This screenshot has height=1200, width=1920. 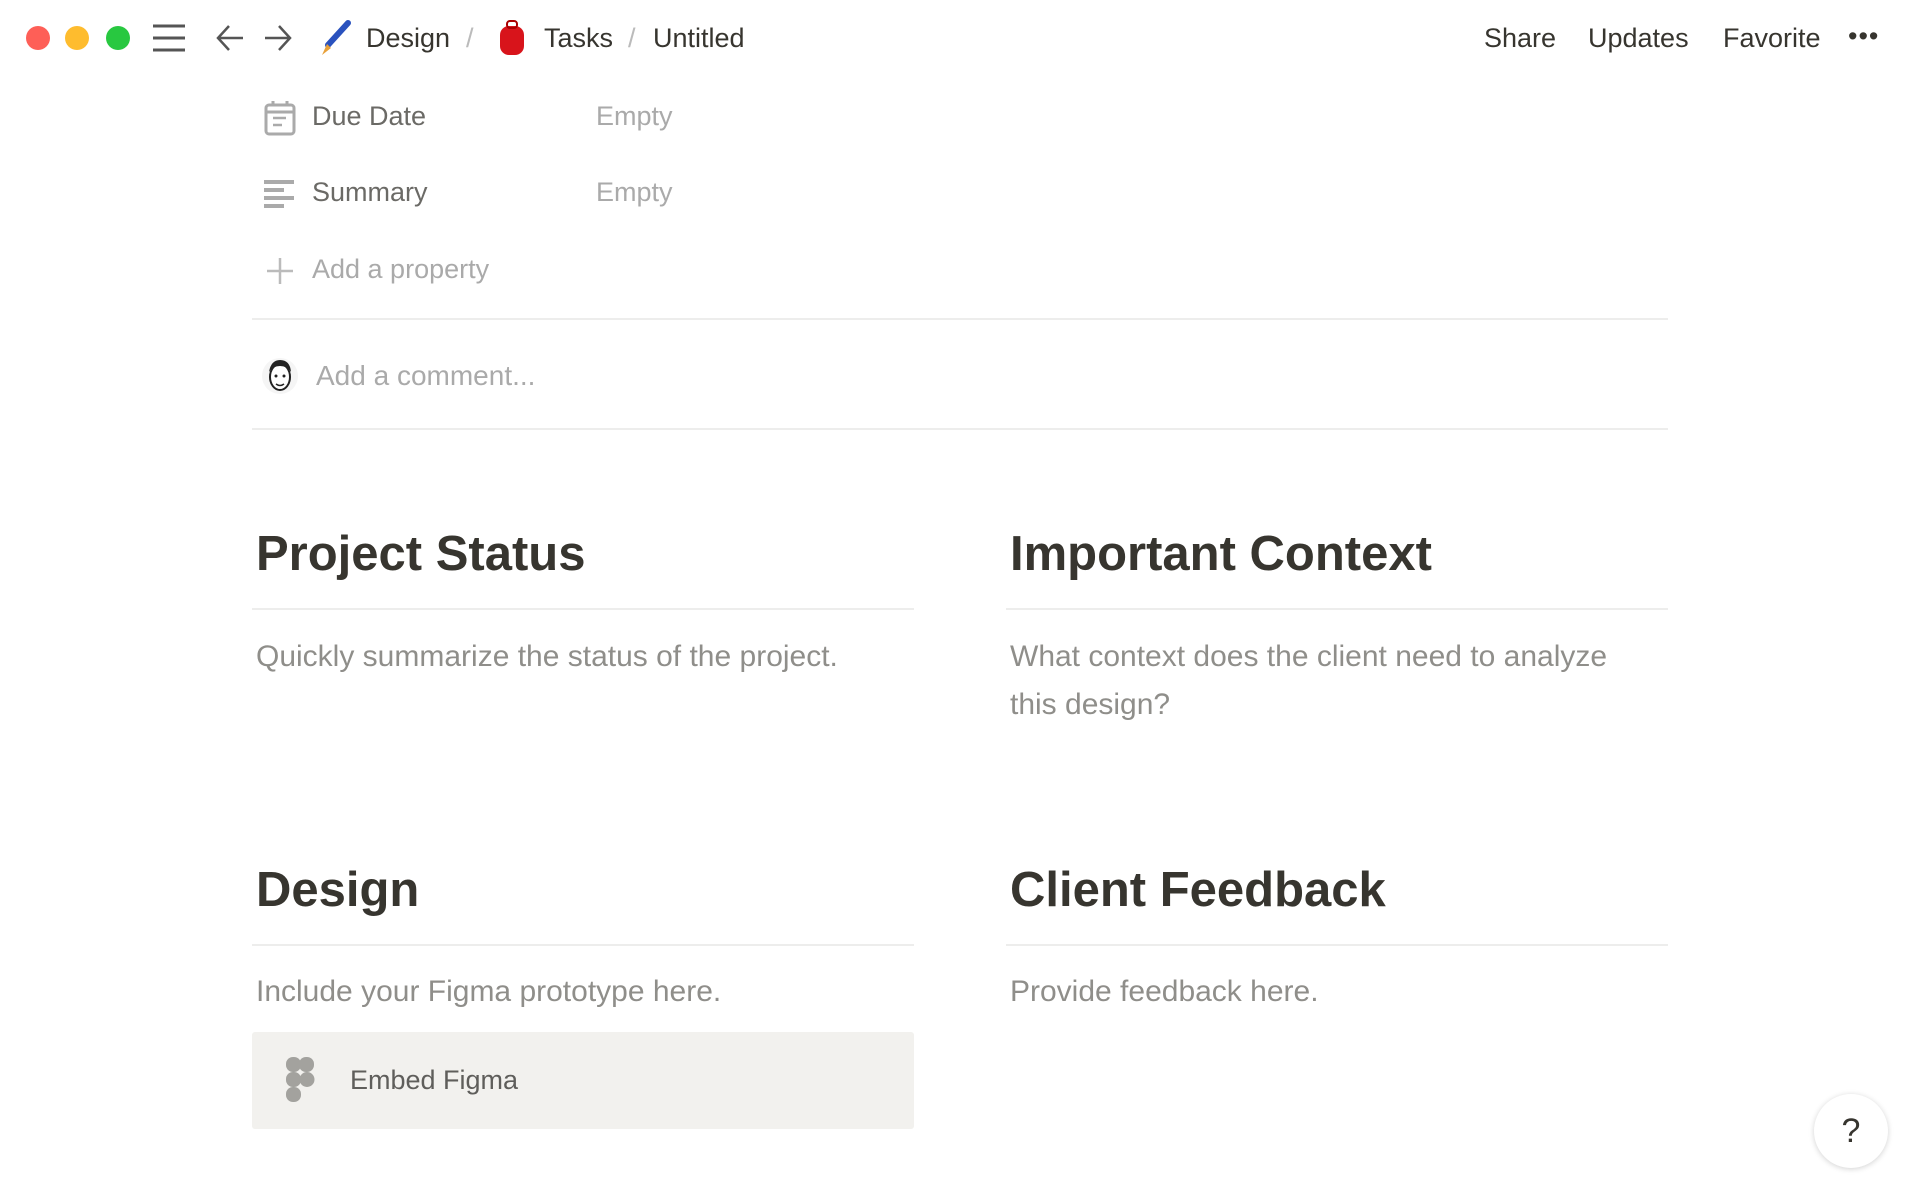 I want to click on breadcrumb-tasks: Tasks, so click(x=578, y=38).